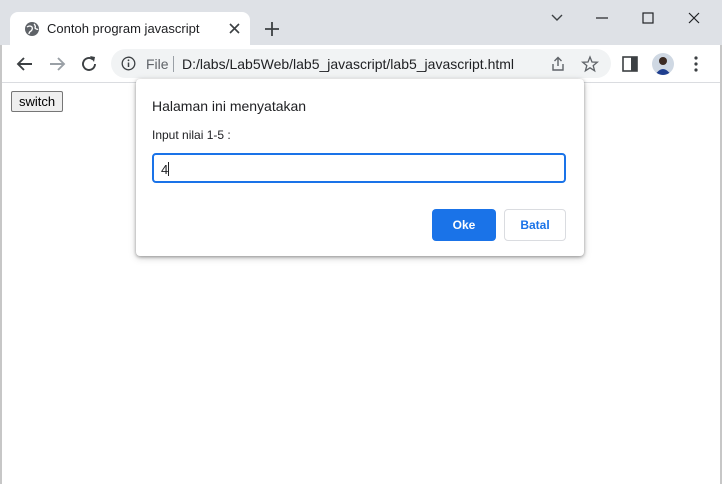 The width and height of the screenshot is (722, 484). I want to click on minimize-icon, so click(602, 18).